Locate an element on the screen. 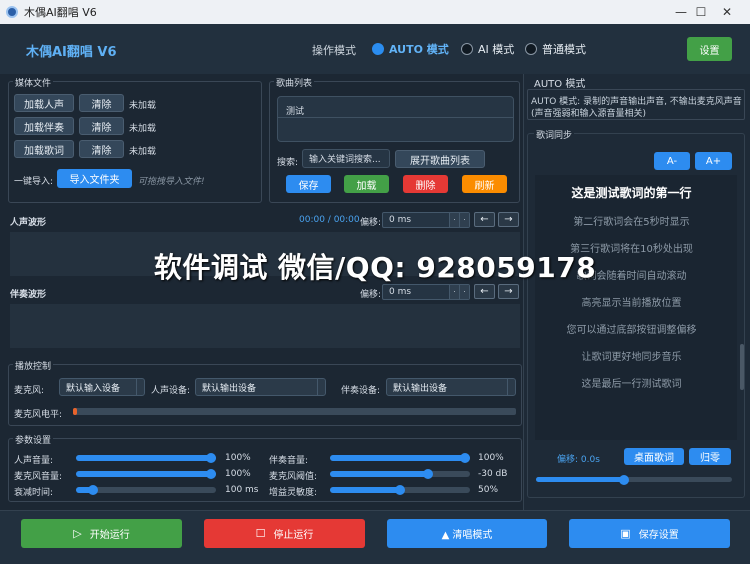  mode-radio-label: AUTO 模式 is located at coordinates (419, 49).